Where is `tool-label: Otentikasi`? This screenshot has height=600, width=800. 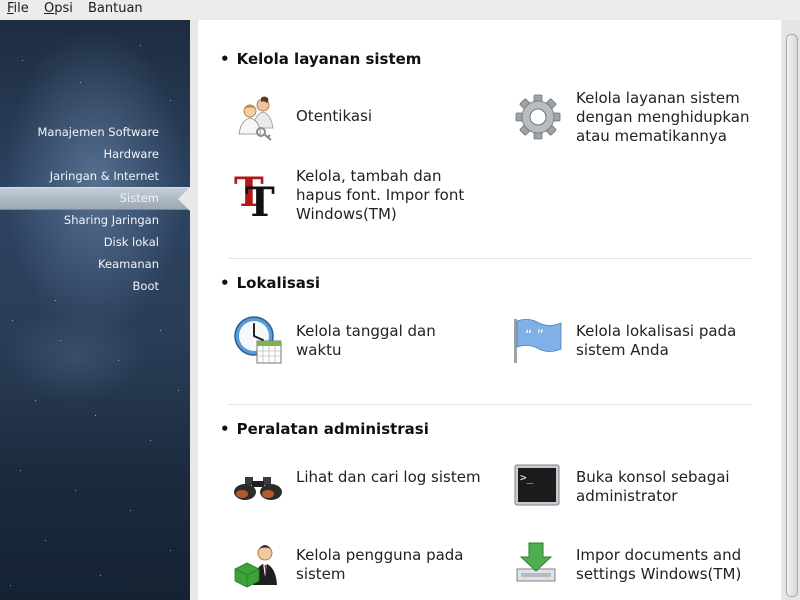
tool-label: Otentikasi is located at coordinates (334, 116).